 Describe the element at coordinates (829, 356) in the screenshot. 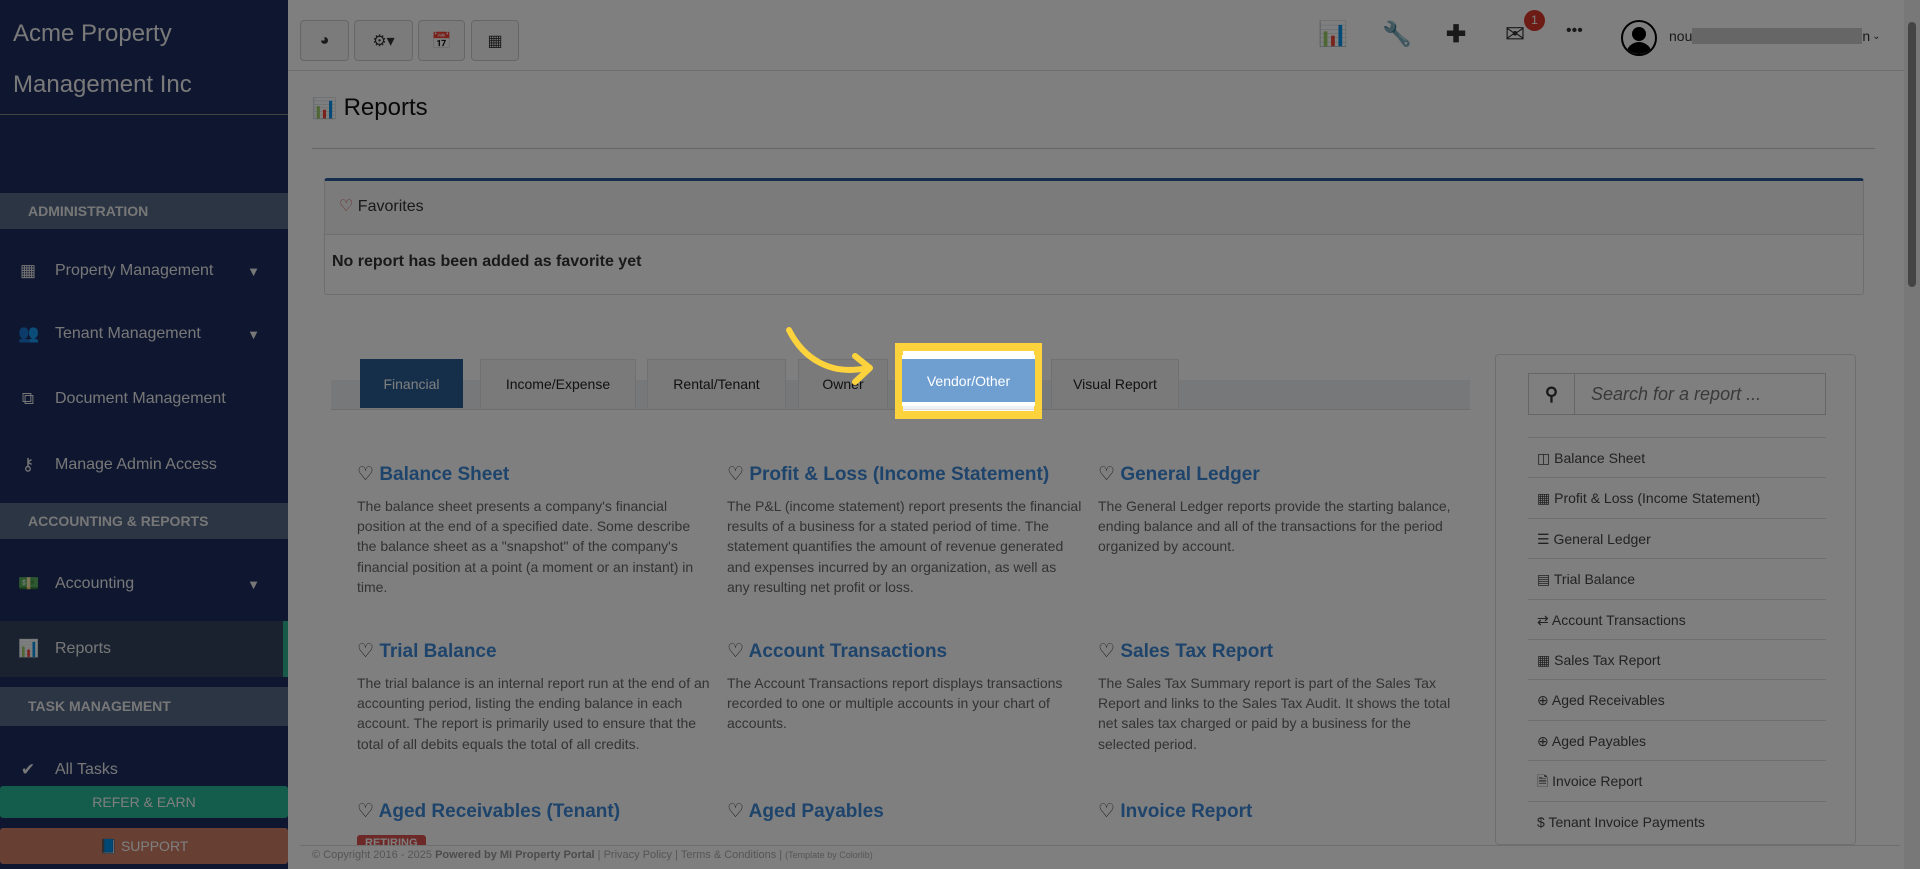

I see `pointer-arrow-icon` at that location.